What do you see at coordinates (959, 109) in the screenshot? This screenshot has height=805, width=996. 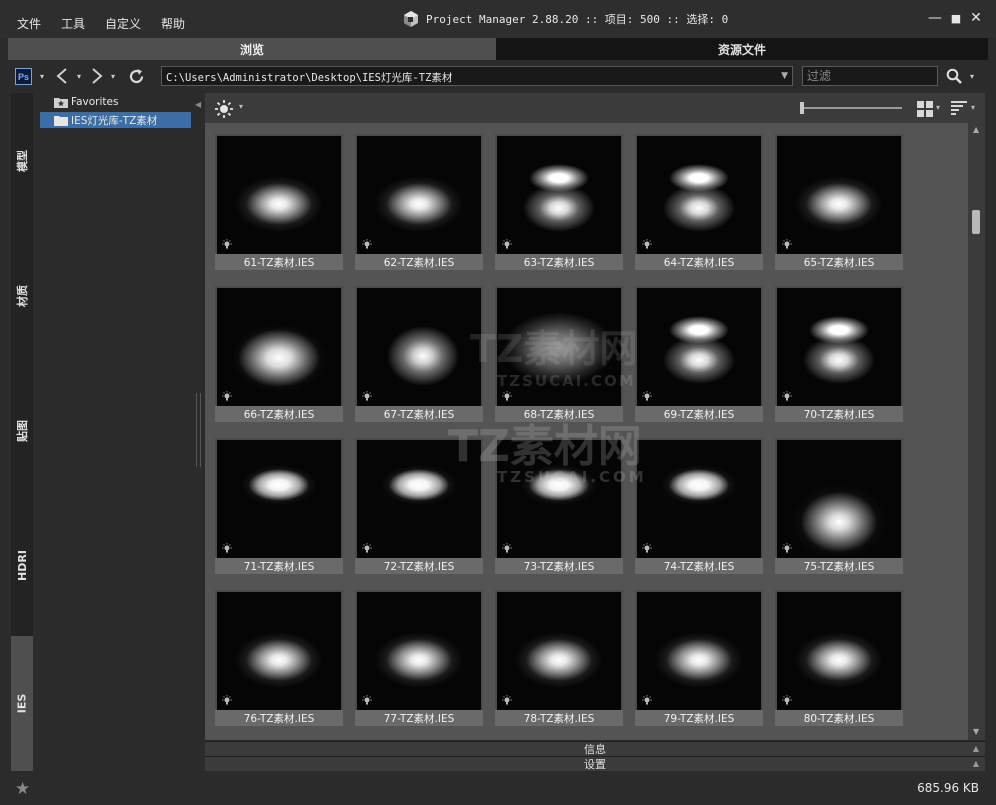 I see `sort-icon` at bounding box center [959, 109].